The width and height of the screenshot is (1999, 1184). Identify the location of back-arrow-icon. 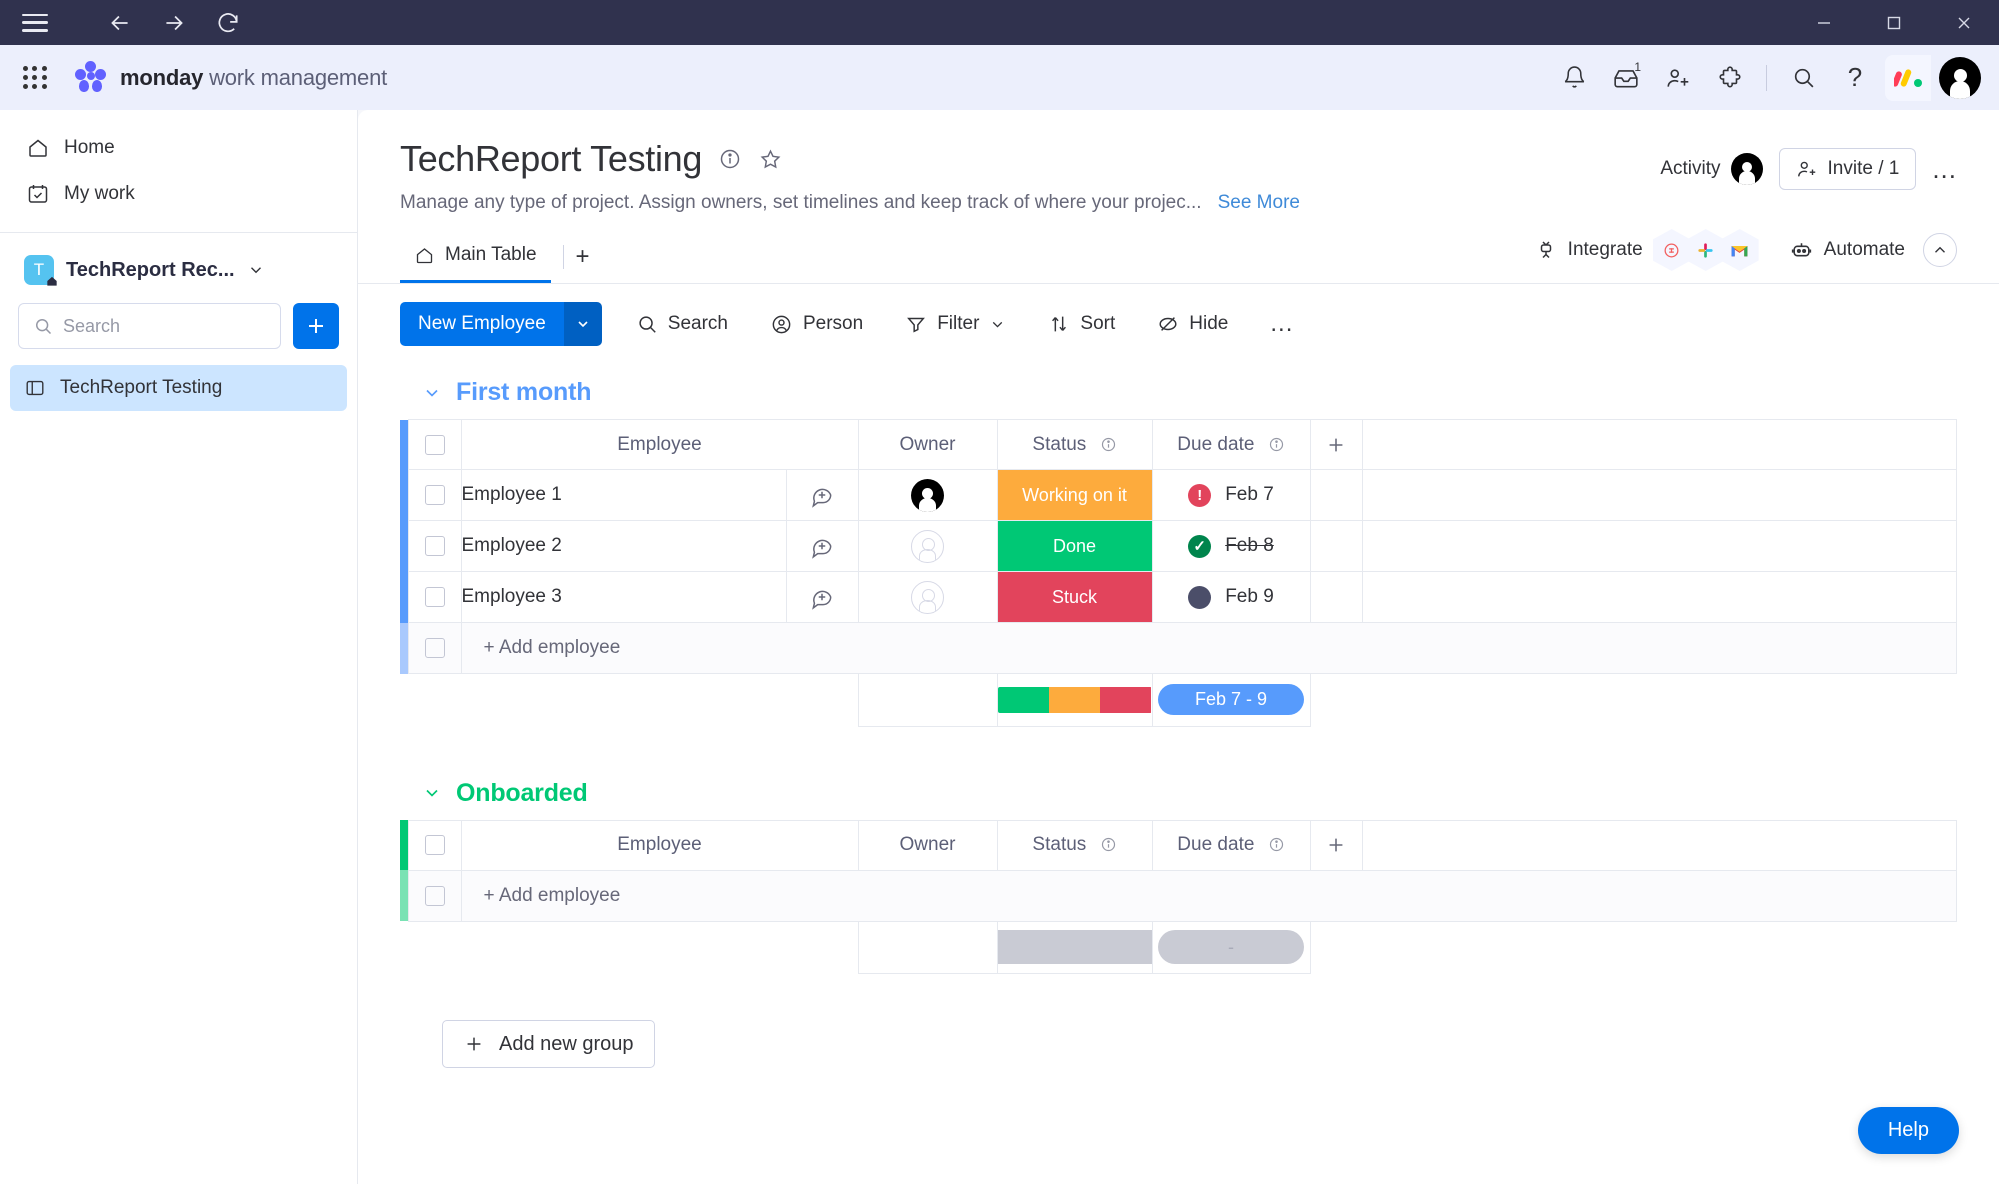
(120, 23).